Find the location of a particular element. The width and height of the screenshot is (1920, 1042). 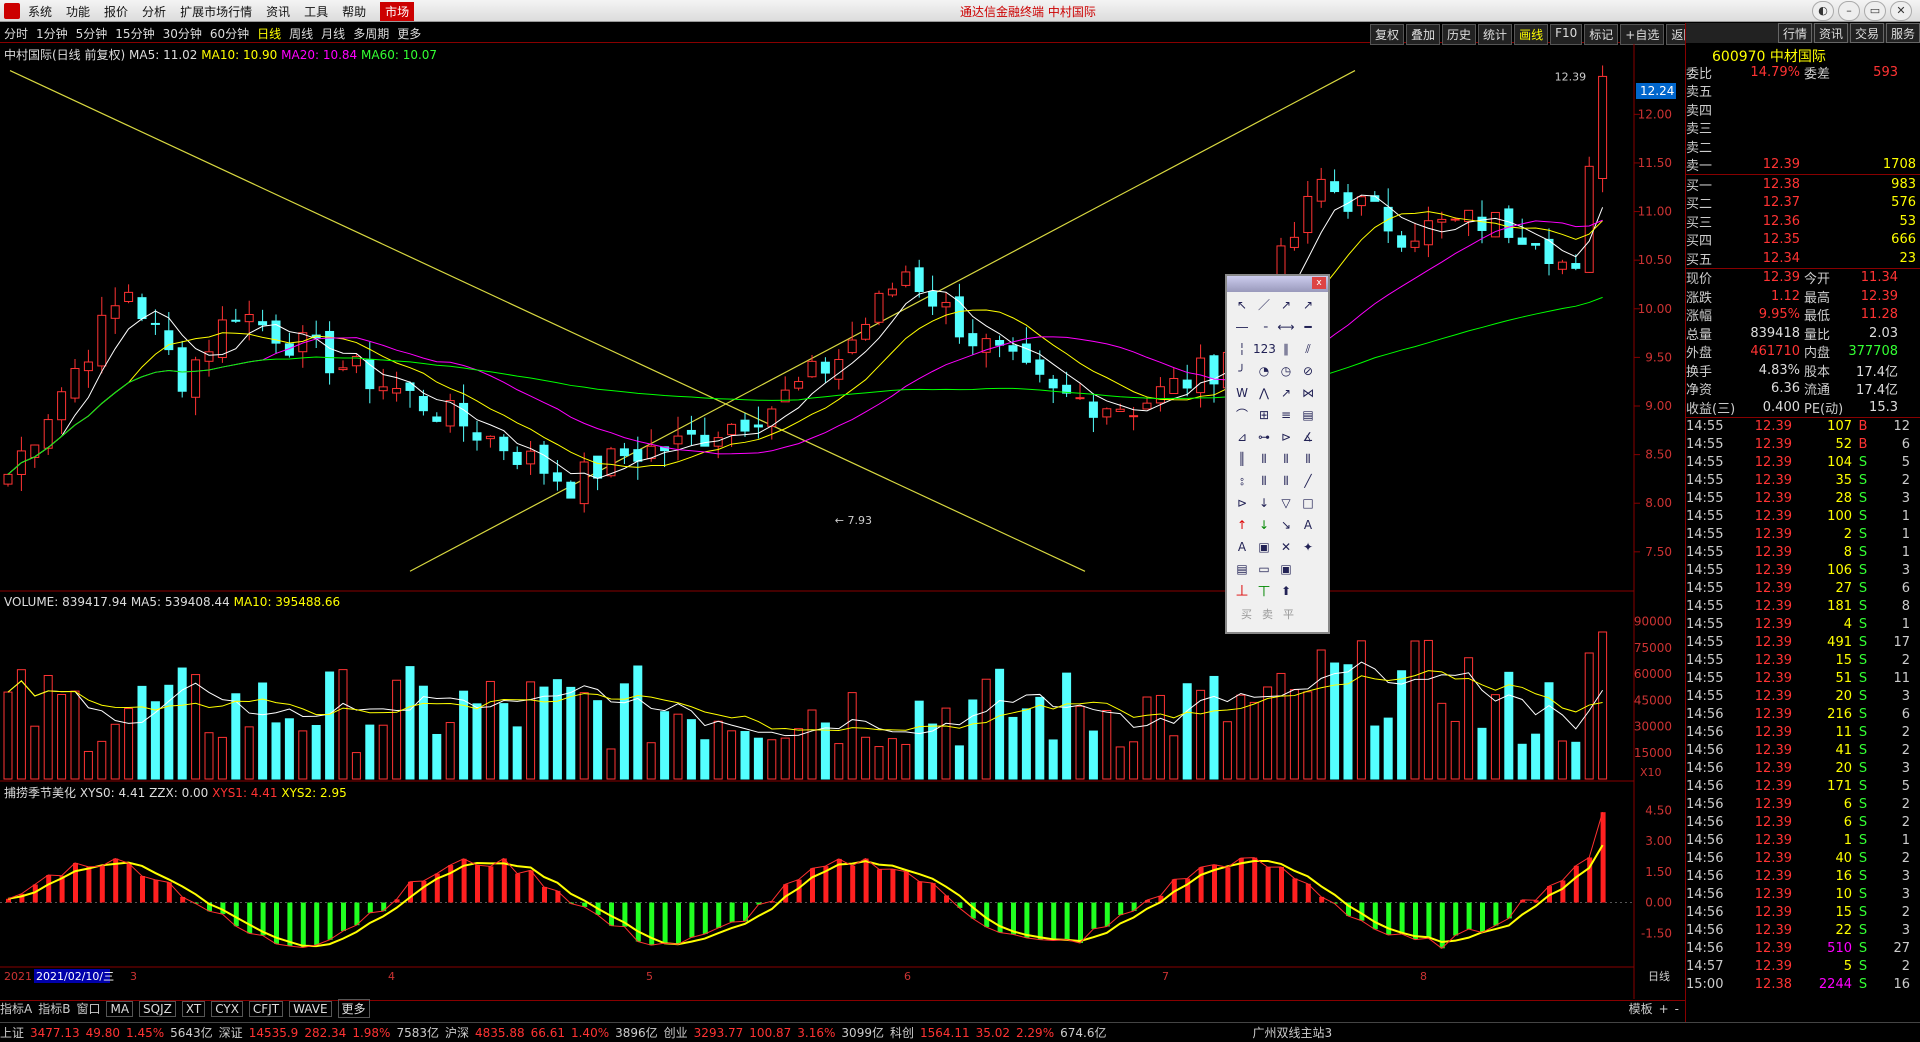

triangle-icon: ▽ is located at coordinates (1286, 503).